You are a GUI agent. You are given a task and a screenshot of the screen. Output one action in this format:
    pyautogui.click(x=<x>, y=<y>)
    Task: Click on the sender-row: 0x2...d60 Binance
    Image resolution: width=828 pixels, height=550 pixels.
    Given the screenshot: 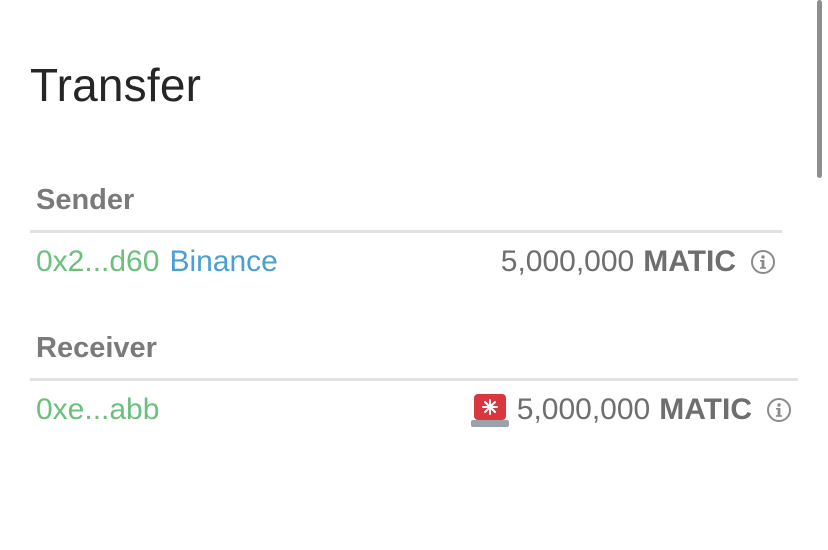 What is the action you would take?
    pyautogui.click(x=157, y=262)
    